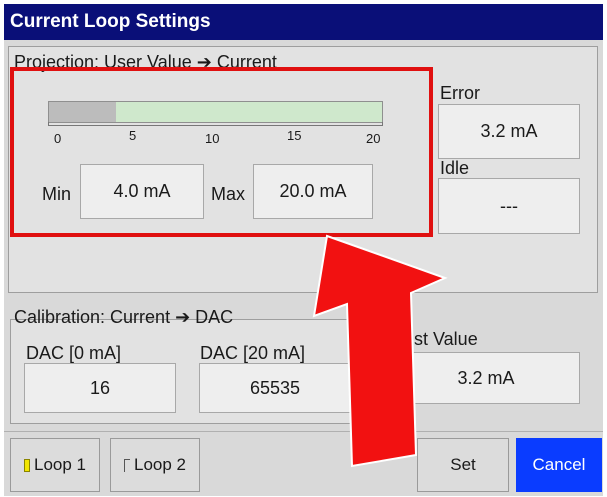 This screenshot has height=497, width=607. Describe the element at coordinates (446, 339) in the screenshot. I see `test-value-label: st Value` at that location.